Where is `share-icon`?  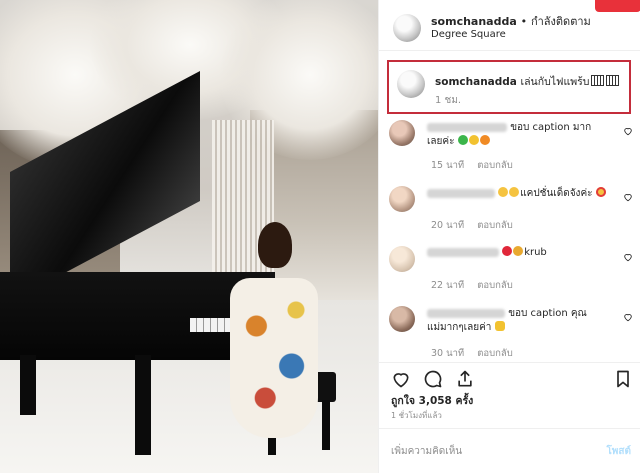
share-icon is located at coordinates (465, 379).